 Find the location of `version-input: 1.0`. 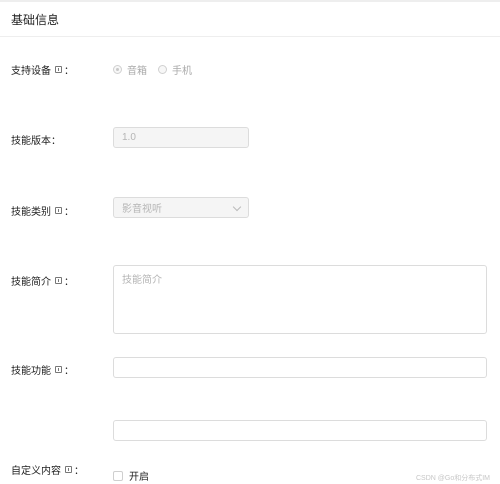

version-input: 1.0 is located at coordinates (181, 137).